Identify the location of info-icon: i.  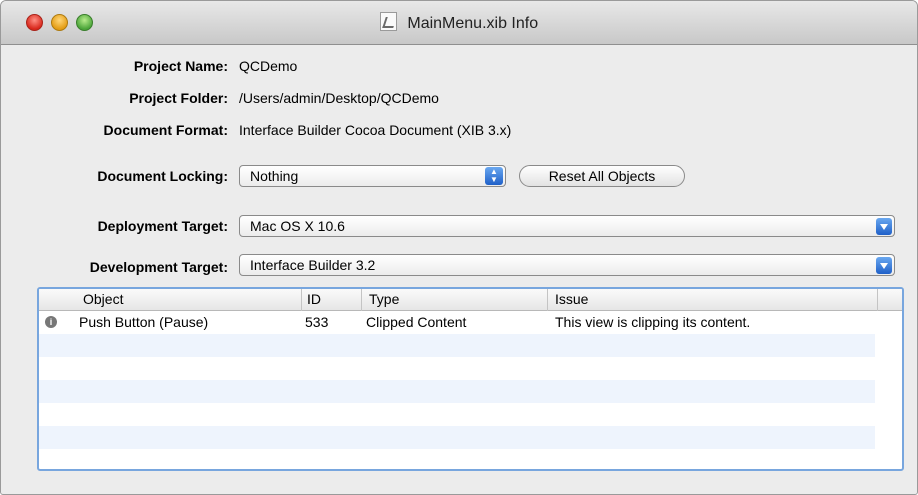
(51, 322).